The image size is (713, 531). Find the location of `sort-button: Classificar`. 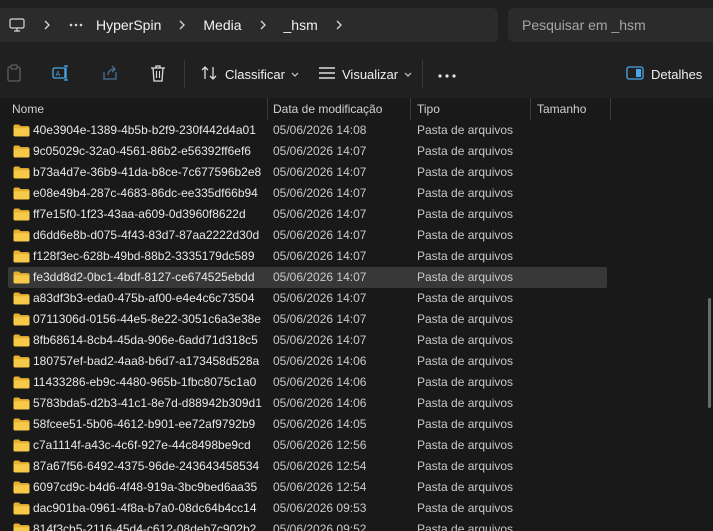

sort-button: Classificar is located at coordinates (247, 74).